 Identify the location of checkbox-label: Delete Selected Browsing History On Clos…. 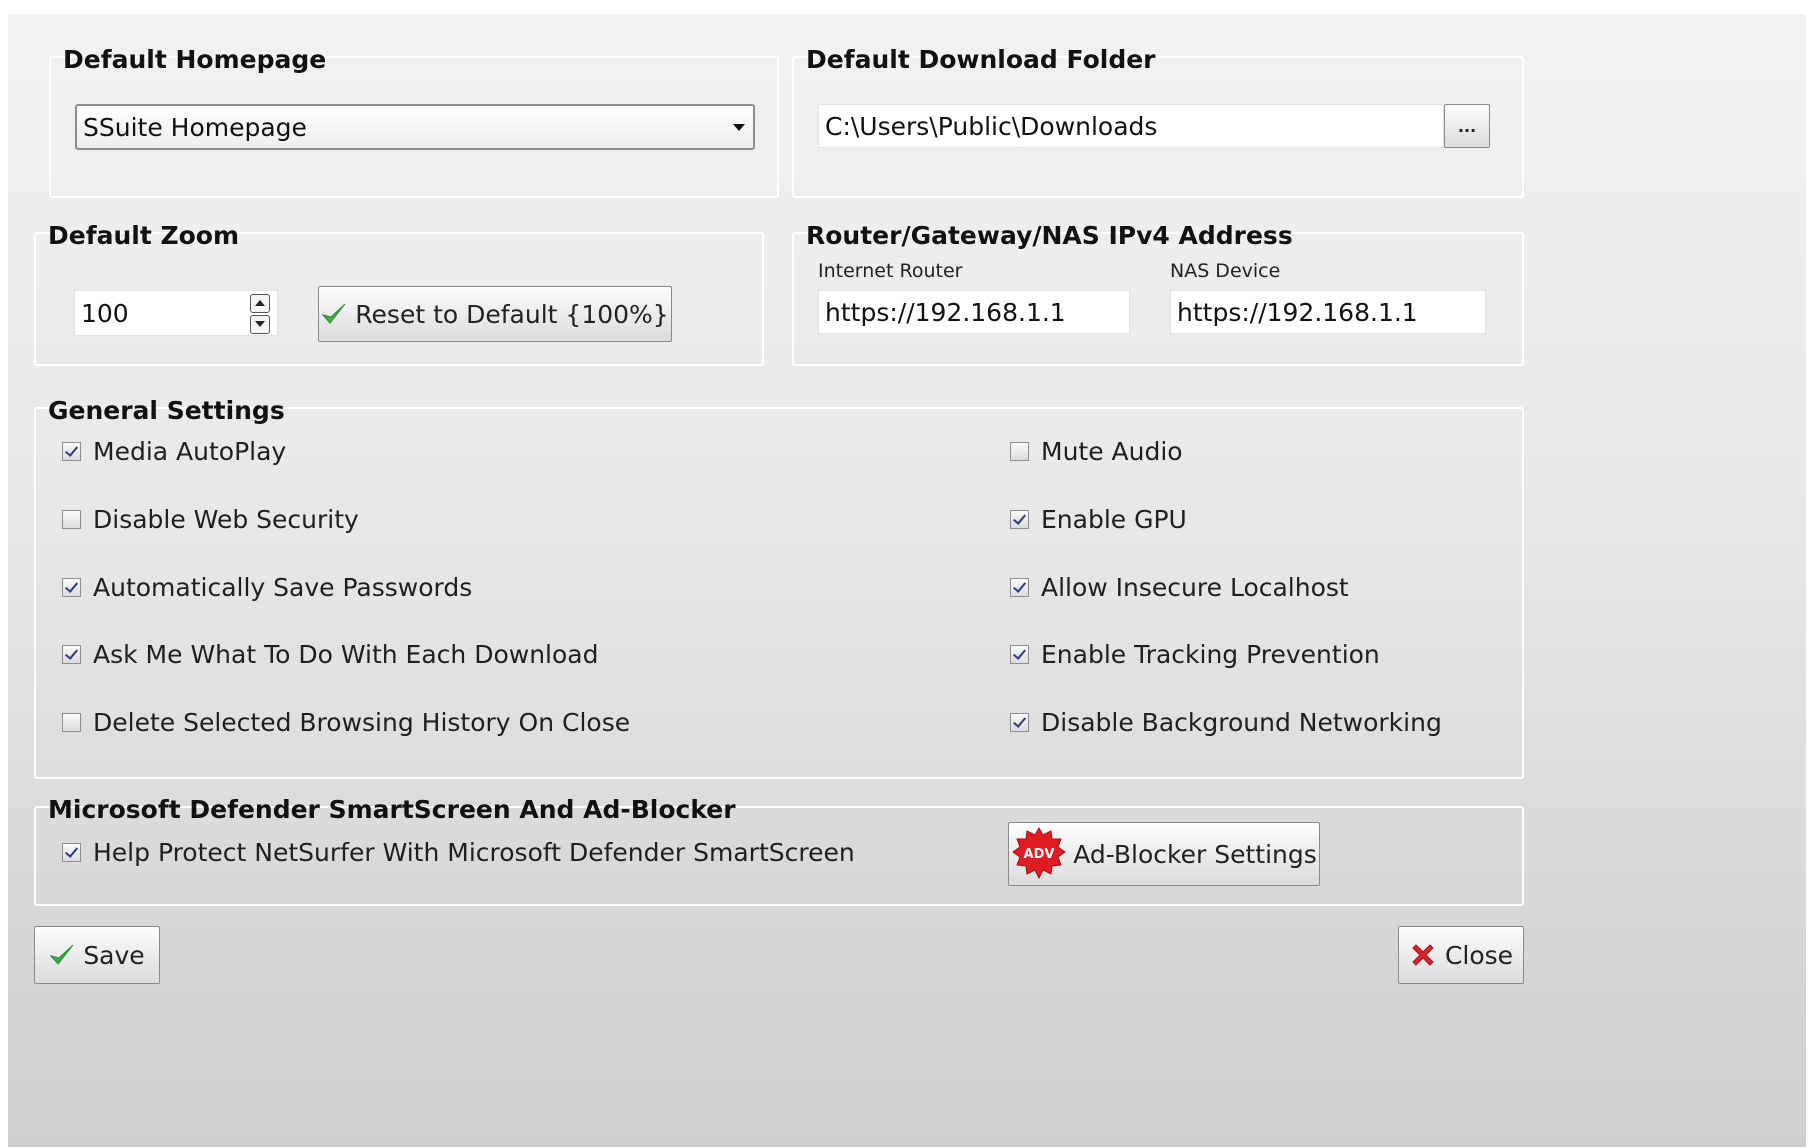
(362, 722).